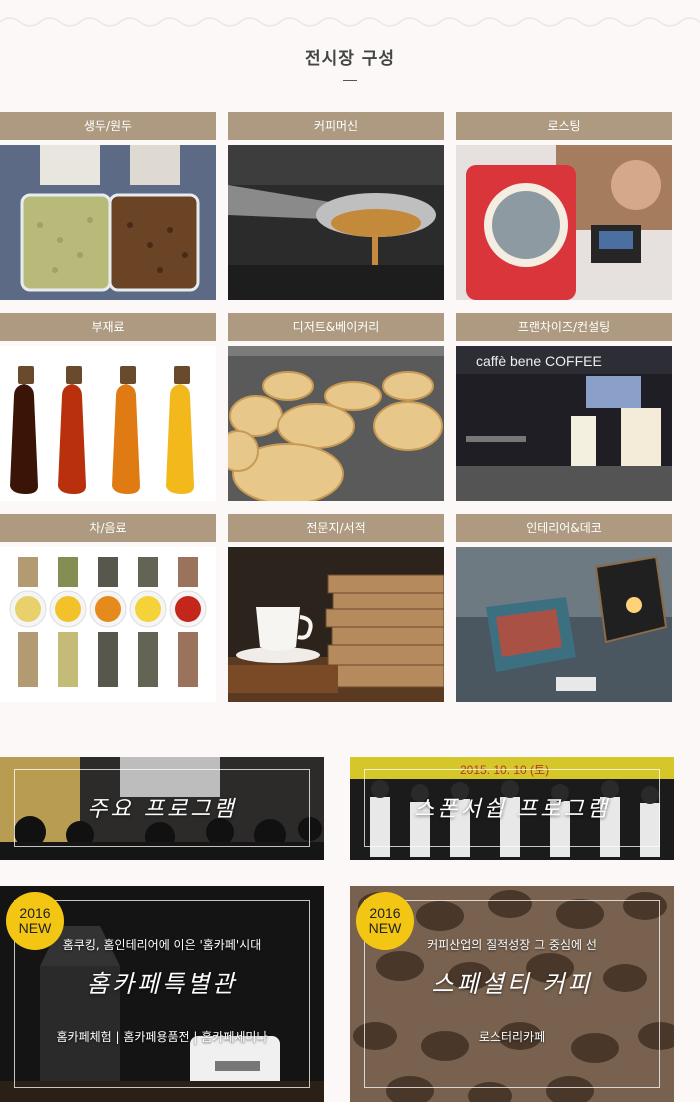  I want to click on tile-green-beans: 생두/원두, so click(108, 206).